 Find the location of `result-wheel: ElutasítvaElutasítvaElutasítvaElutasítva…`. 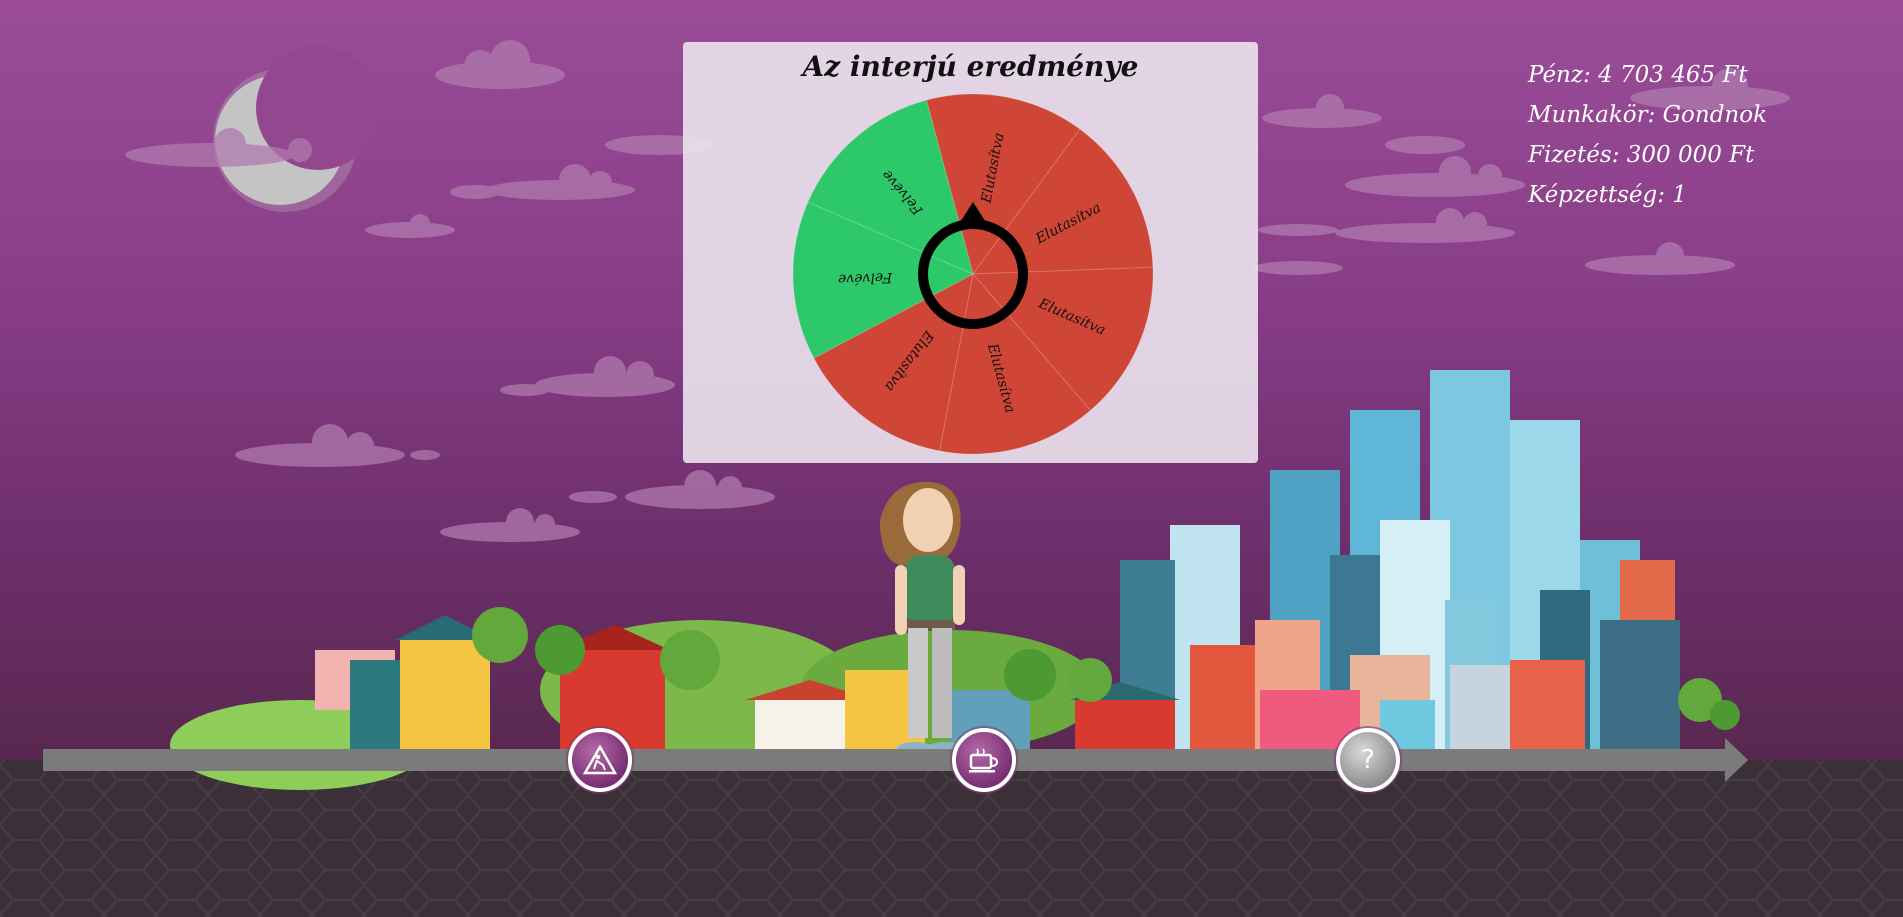

result-wheel: ElutasítvaElutasítvaElutasítvaElutasítva… is located at coordinates (973, 274).